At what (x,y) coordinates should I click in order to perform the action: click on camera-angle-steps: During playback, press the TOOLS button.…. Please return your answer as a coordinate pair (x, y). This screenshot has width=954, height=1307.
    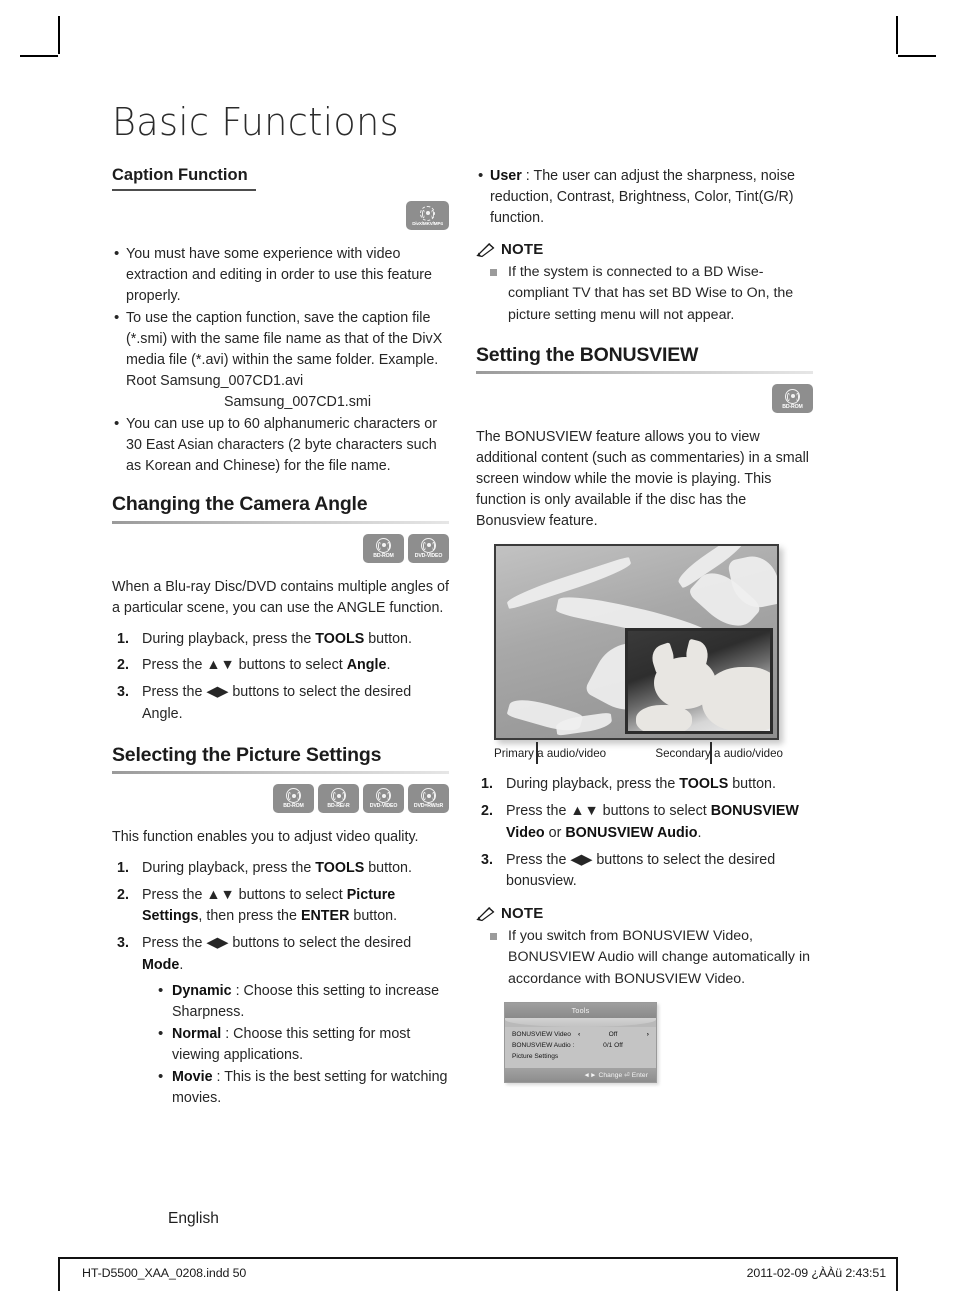
    Looking at the image, I should click on (280, 677).